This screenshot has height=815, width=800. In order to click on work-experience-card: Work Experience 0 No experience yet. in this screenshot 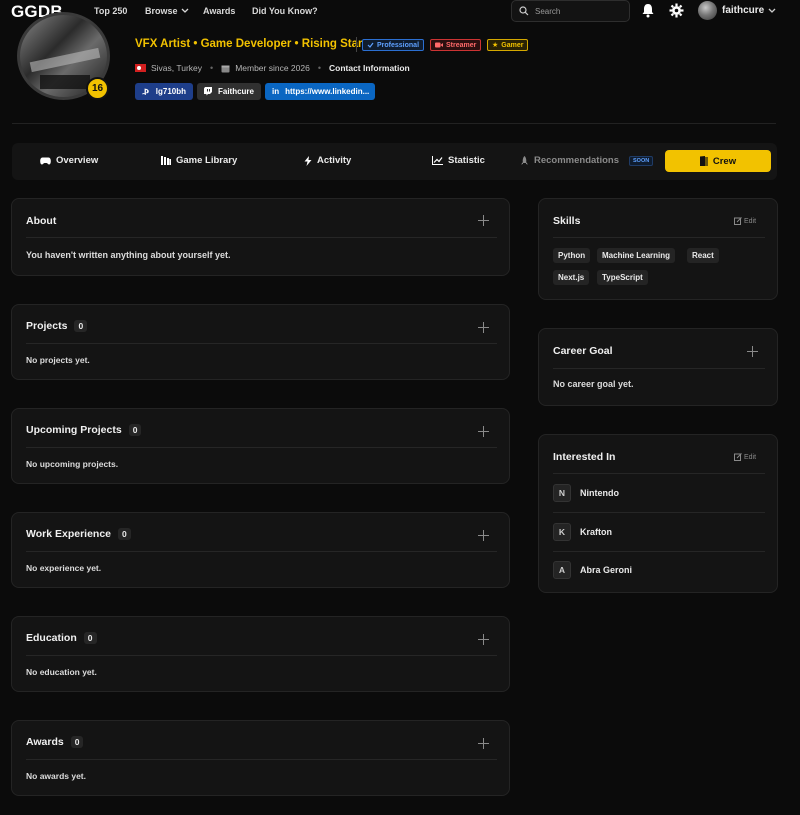, I will do `click(260, 550)`.